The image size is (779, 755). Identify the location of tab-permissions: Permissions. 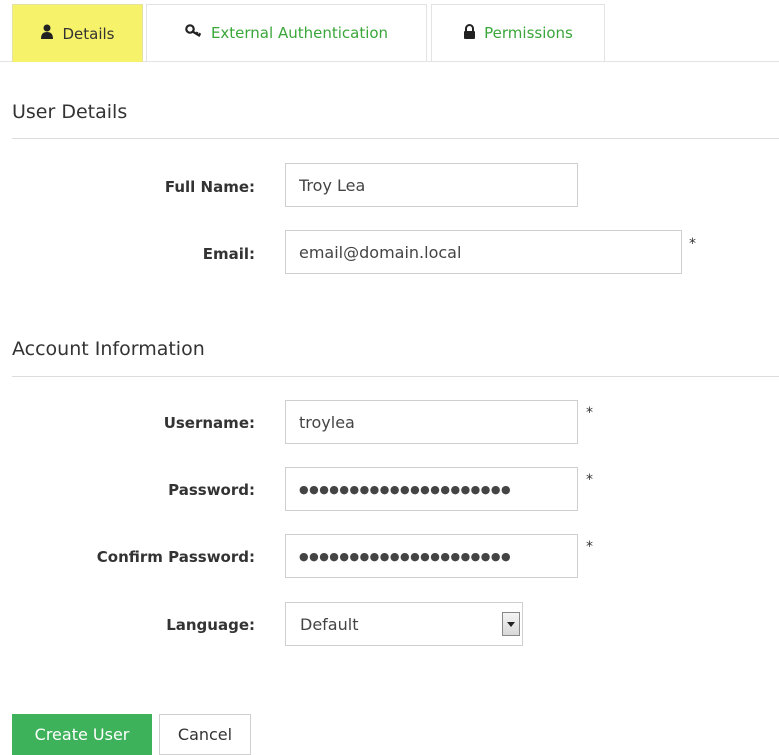
(518, 32).